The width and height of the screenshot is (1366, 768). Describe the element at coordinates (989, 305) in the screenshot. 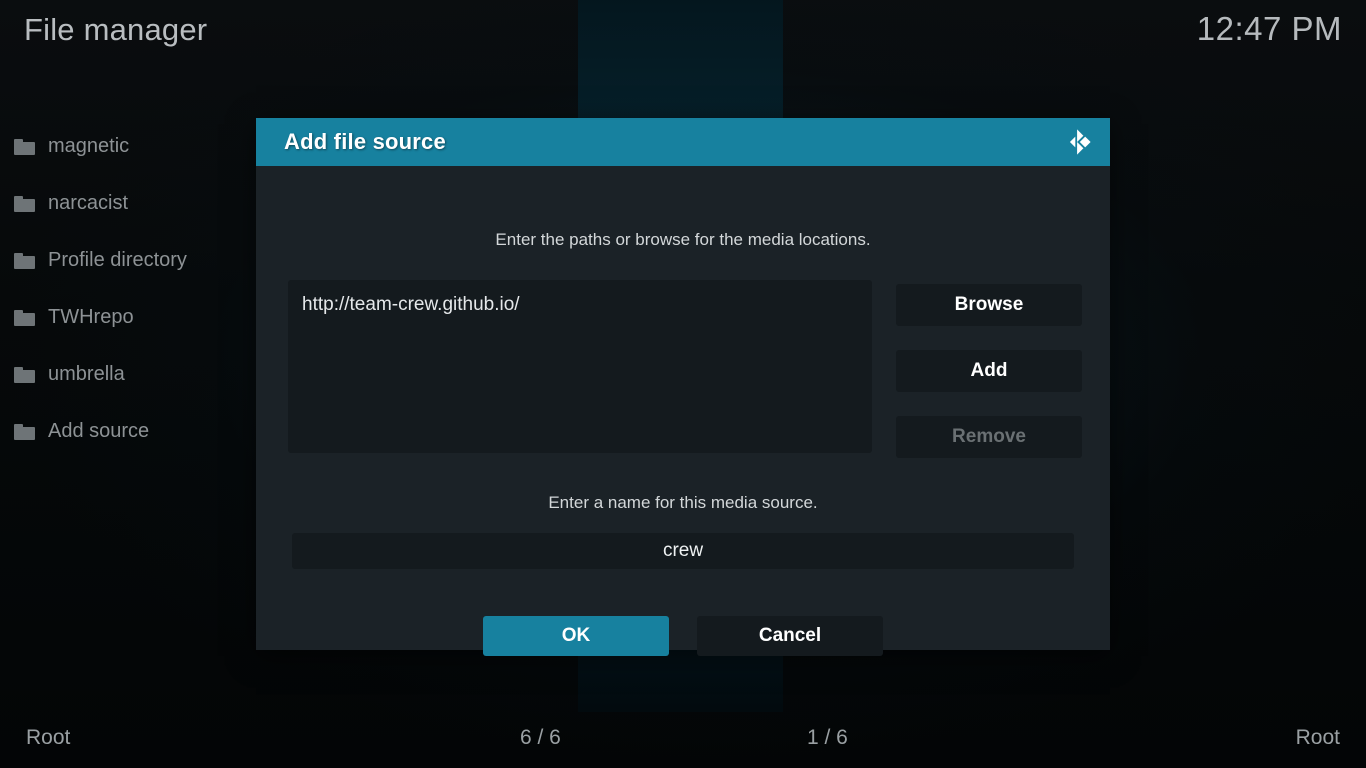

I see `browse-button: Browse` at that location.